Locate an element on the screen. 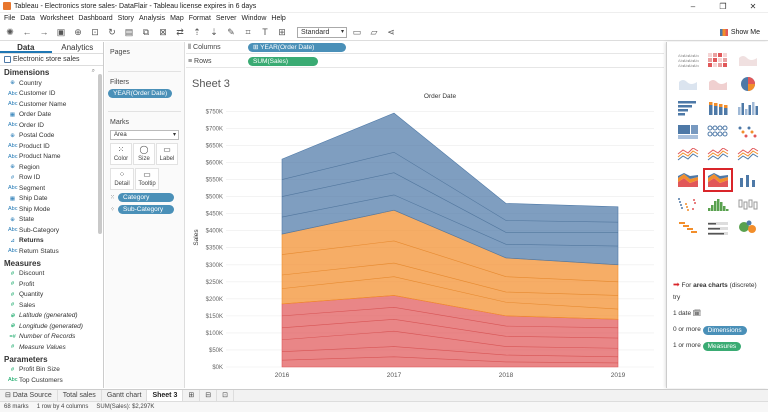  pause-updates-icon: ⊡ is located at coordinates (95, 32).